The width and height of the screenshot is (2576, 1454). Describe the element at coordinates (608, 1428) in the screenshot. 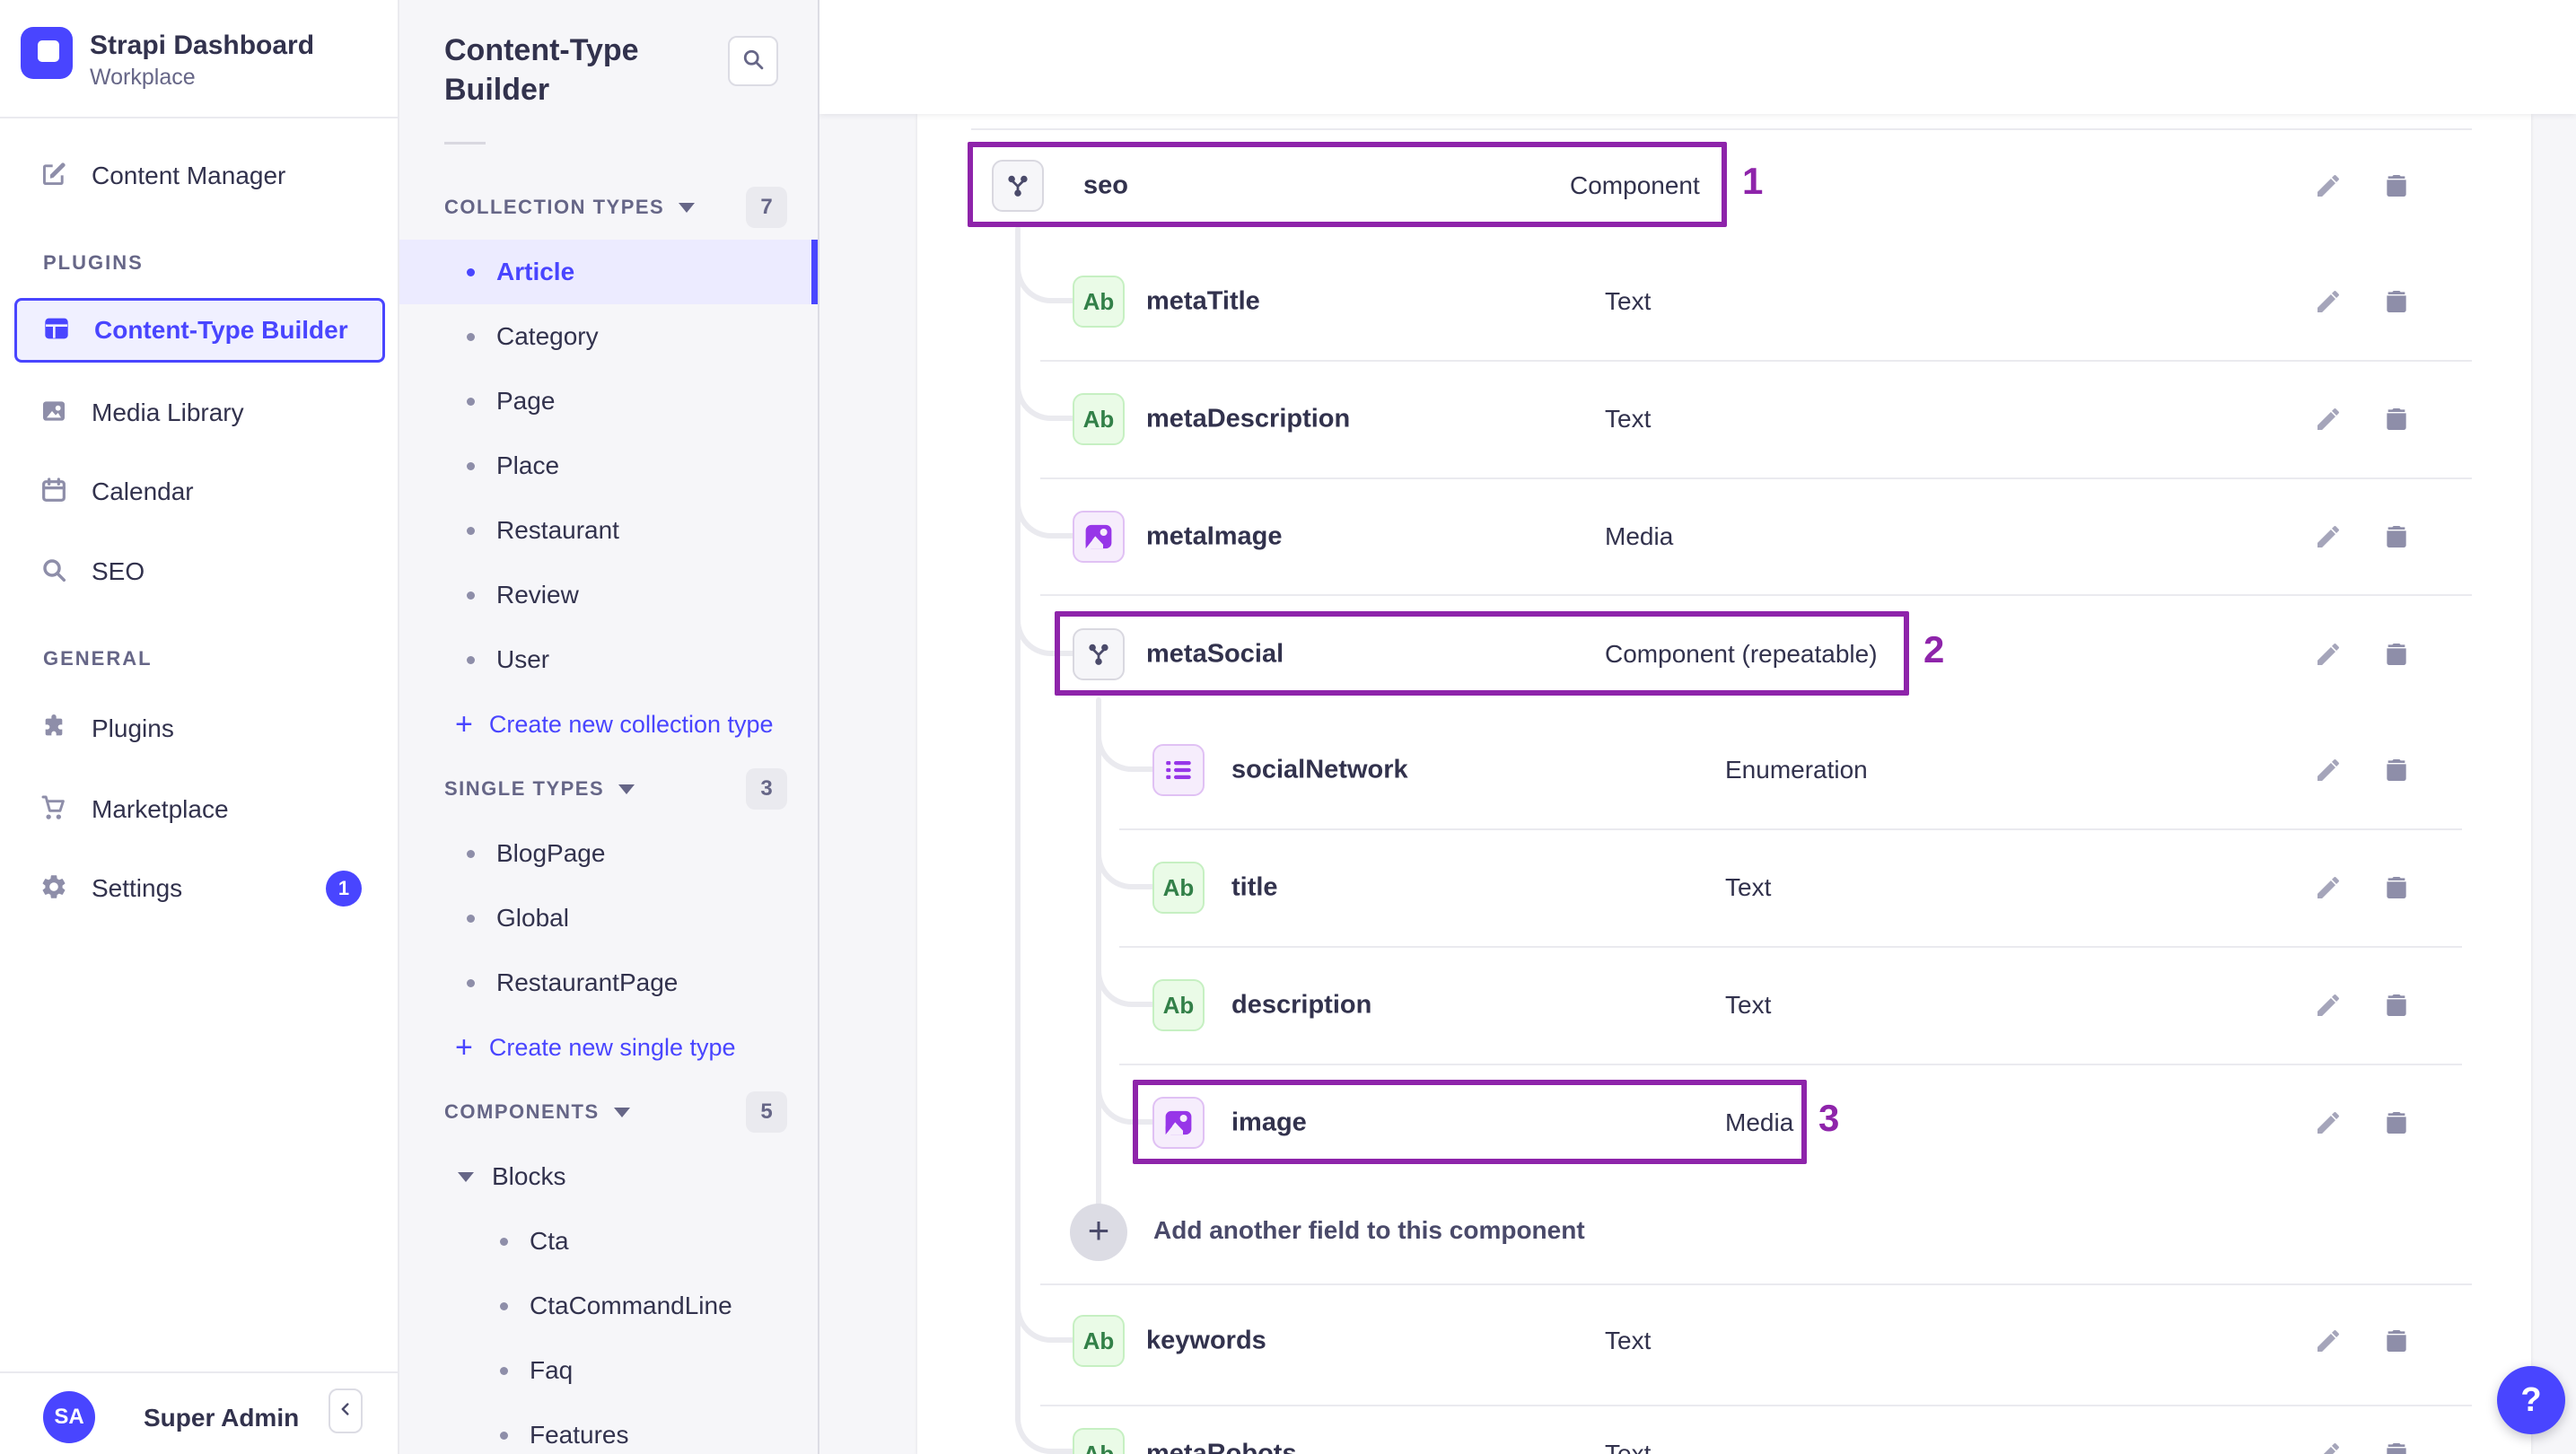

I see `component-features: Features` at that location.